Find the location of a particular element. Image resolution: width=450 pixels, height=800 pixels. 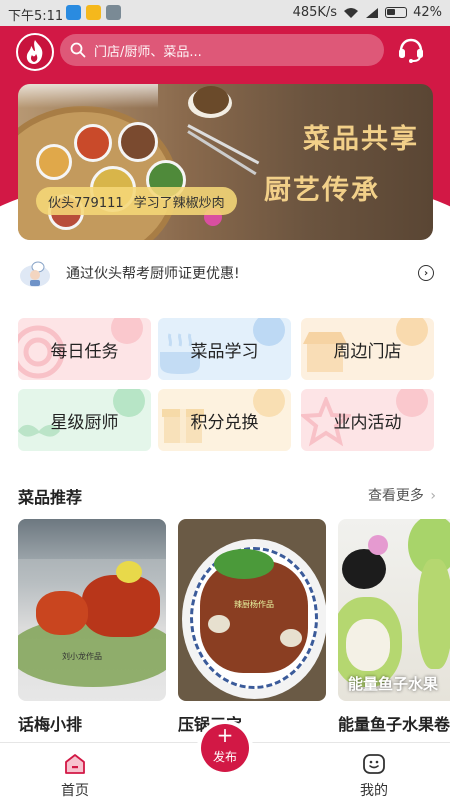

battery-icon is located at coordinates (396, 12).